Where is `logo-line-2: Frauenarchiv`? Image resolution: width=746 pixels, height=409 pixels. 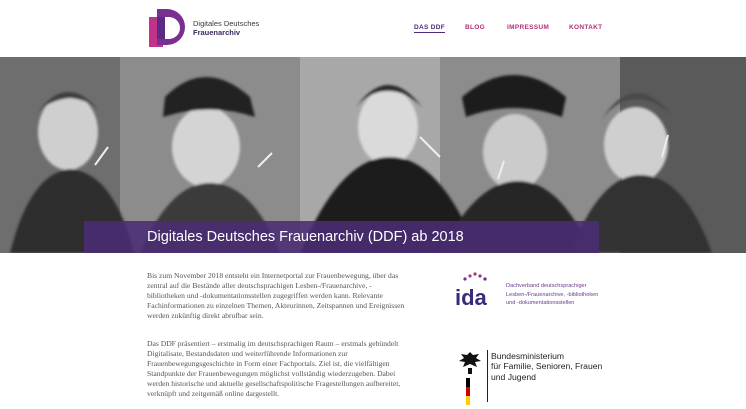 logo-line-2: Frauenarchiv is located at coordinates (217, 32).